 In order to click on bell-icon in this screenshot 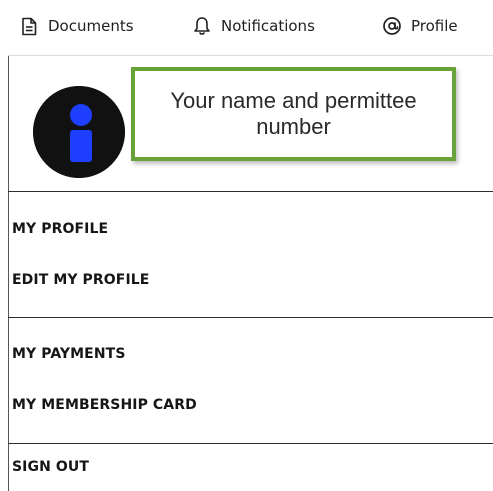, I will do `click(202, 26)`.